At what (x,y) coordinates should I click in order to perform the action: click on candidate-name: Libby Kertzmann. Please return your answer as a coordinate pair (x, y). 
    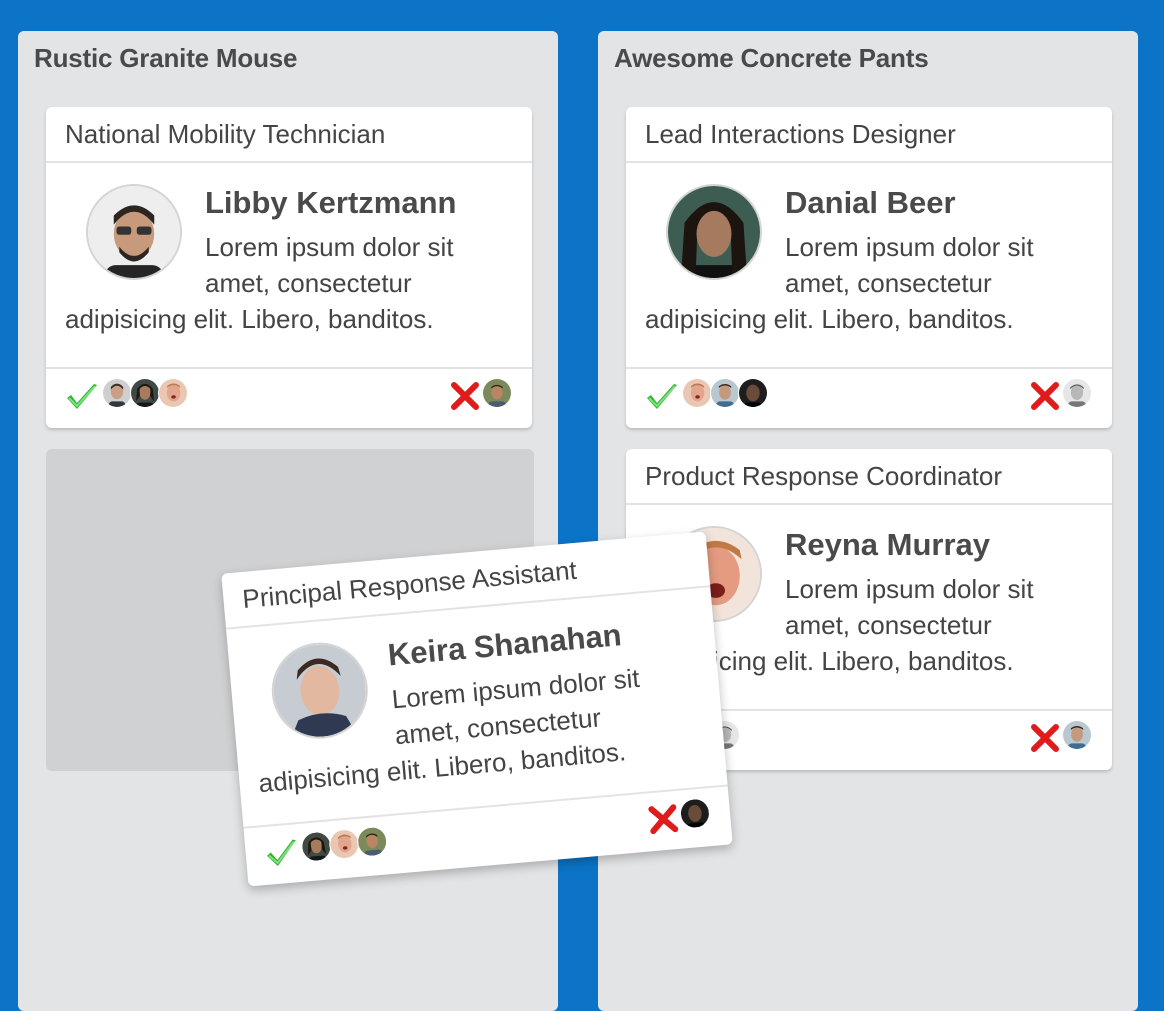
    Looking at the image, I should click on (331, 202).